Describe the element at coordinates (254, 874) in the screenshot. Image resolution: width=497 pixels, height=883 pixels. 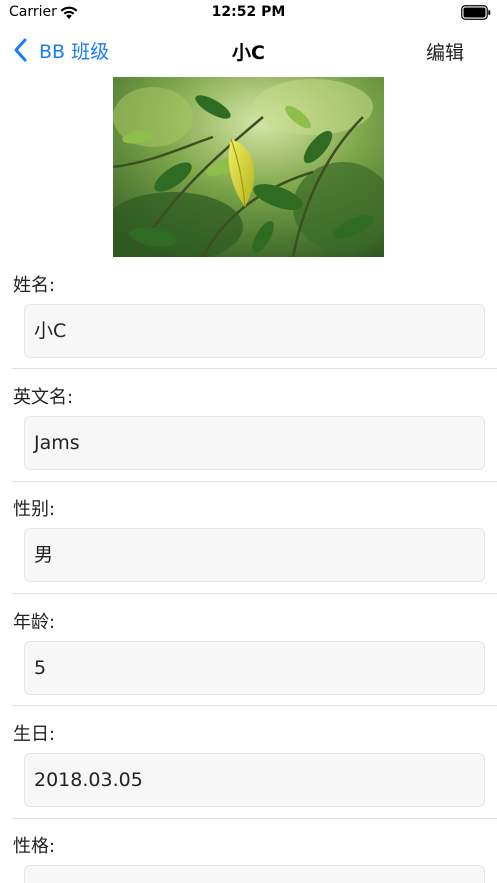
I see `personality-field` at that location.